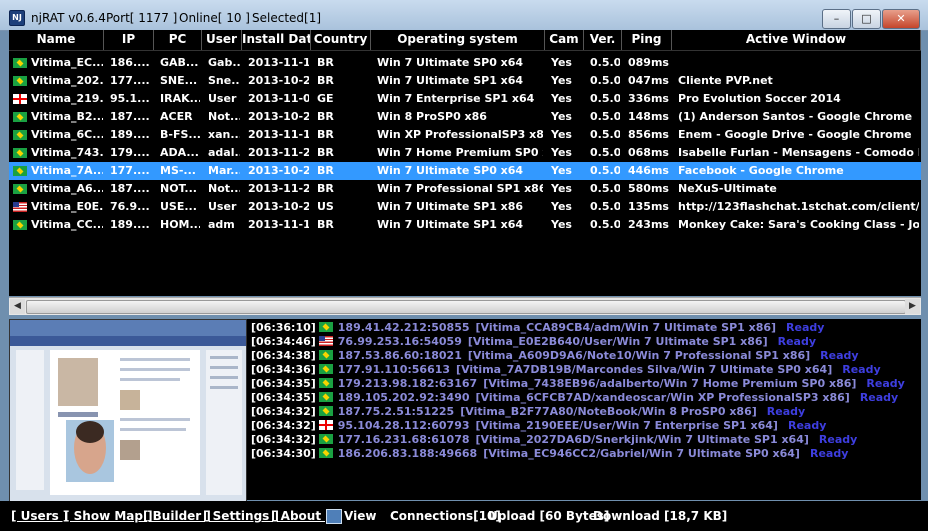  Describe the element at coordinates (214, 18) in the screenshot. I see `online-label: Online[ 10 ]` at that location.